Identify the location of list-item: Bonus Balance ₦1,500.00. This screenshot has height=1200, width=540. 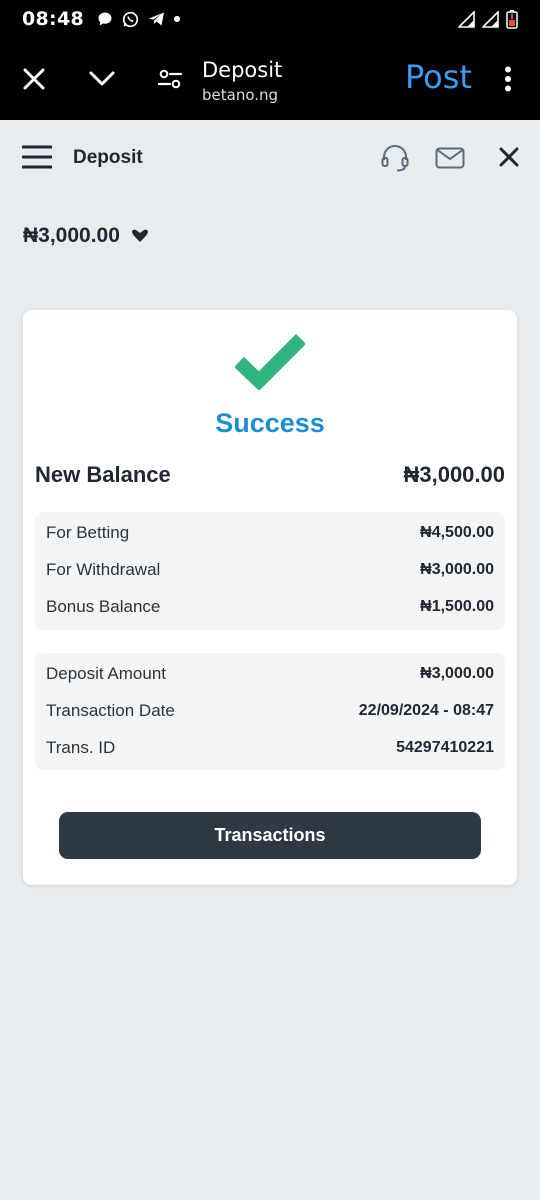
(270, 606).